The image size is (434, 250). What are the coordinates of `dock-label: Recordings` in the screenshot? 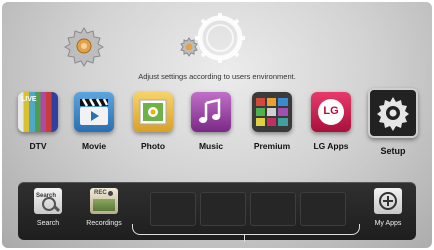 It's located at (104, 223).